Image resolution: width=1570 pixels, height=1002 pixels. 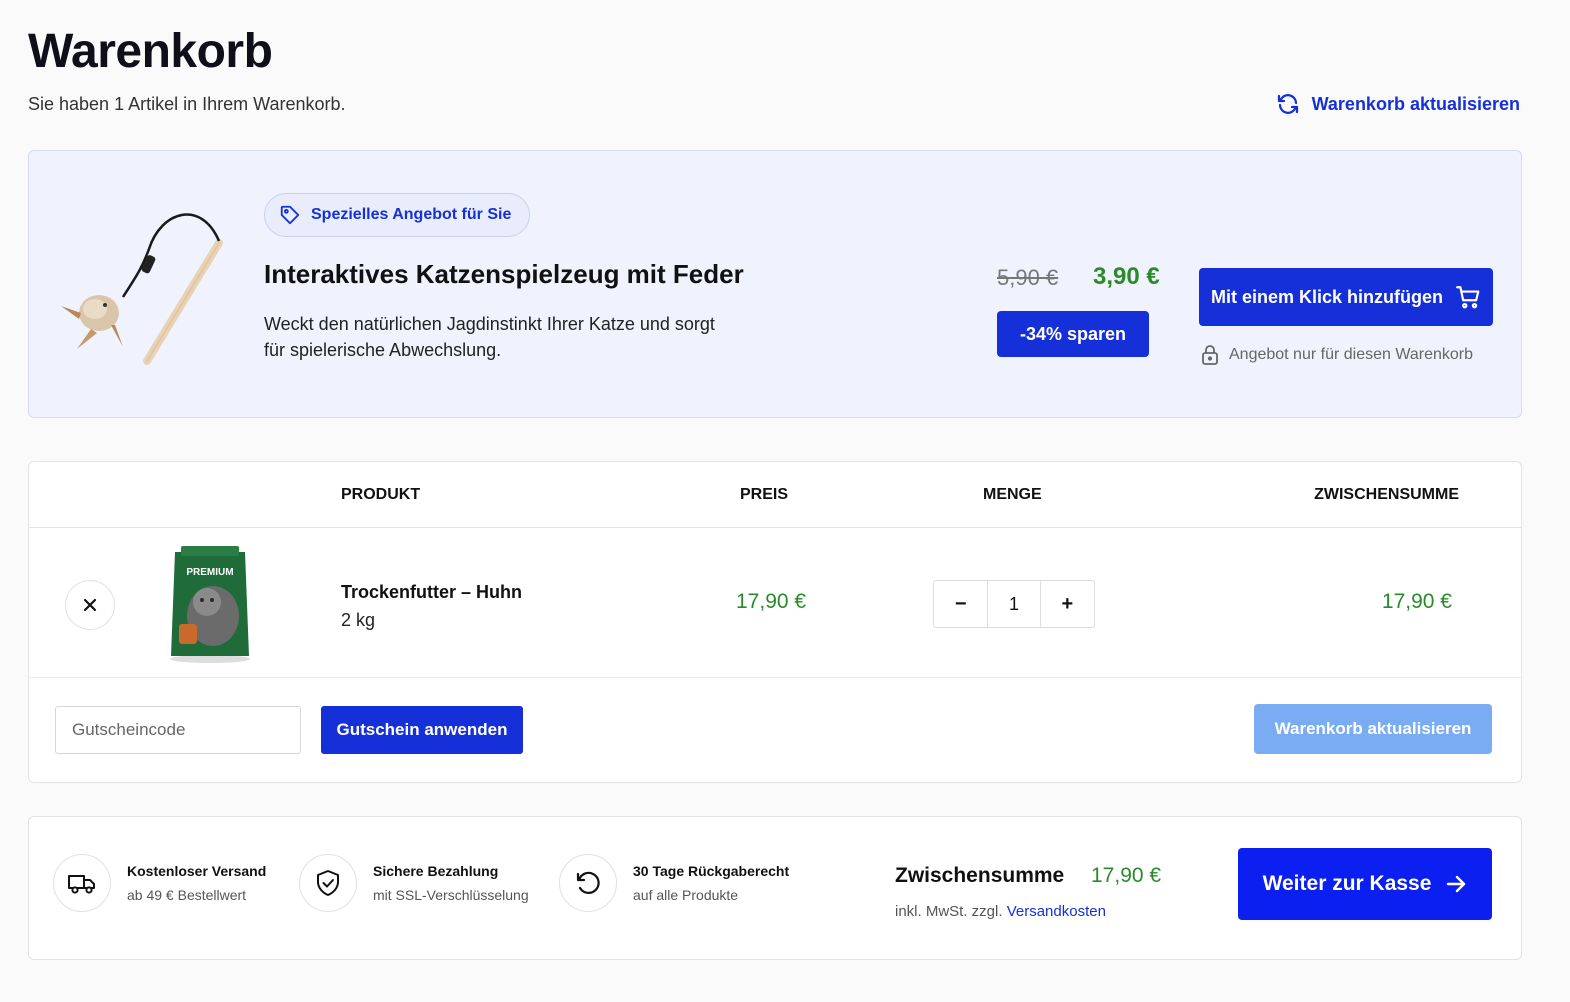 What do you see at coordinates (1056, 911) in the screenshot?
I see `shipping-costs-link: Versandkosten` at bounding box center [1056, 911].